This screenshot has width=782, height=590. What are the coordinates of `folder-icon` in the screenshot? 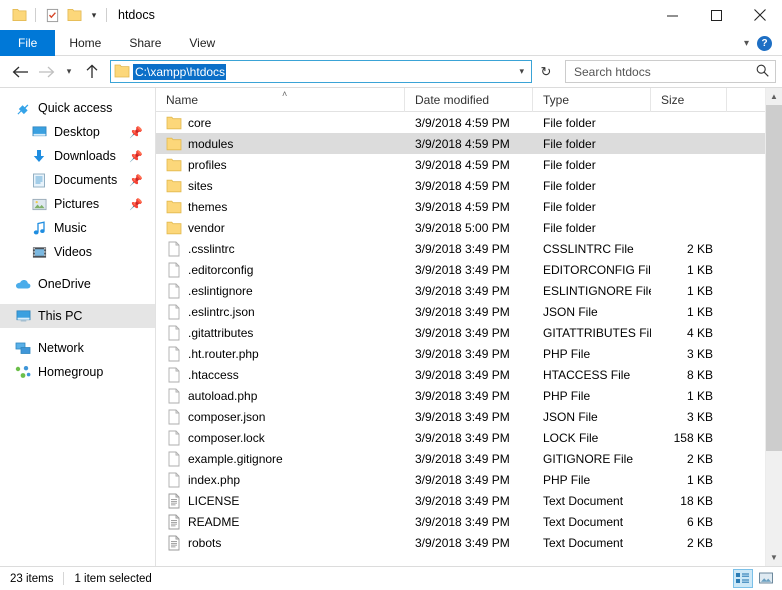 It's located at (19, 15).